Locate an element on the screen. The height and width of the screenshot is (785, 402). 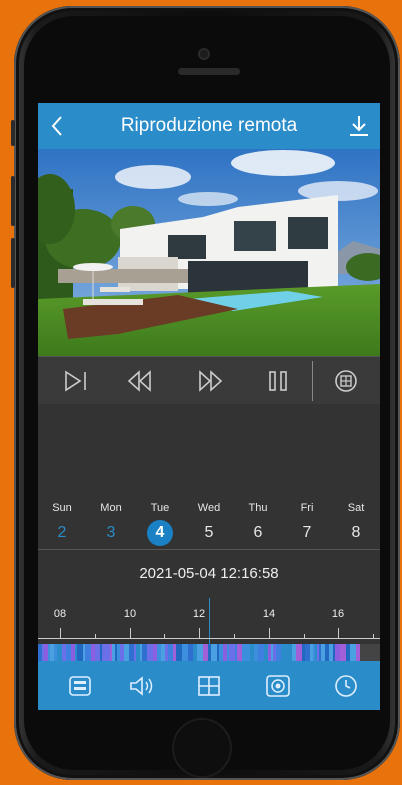
hour-label: 08 is located at coordinates (60, 614).